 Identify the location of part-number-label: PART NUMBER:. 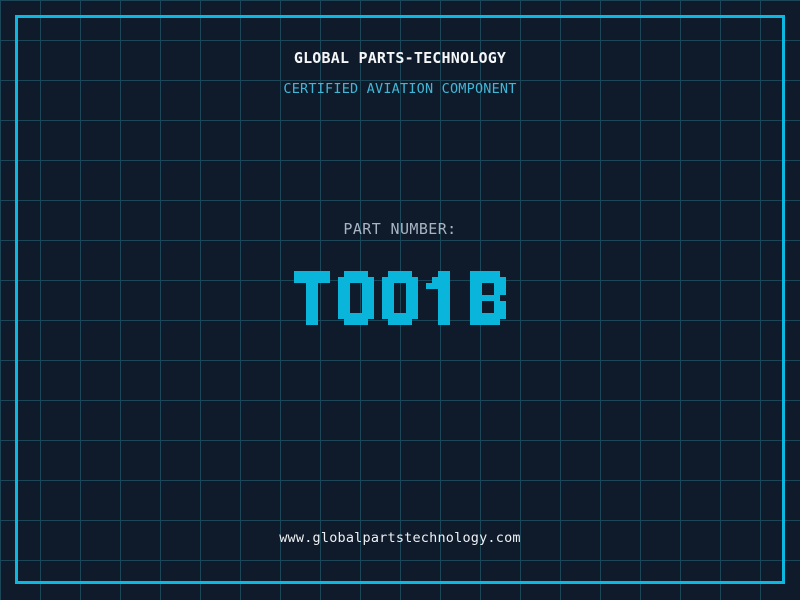
(400, 229).